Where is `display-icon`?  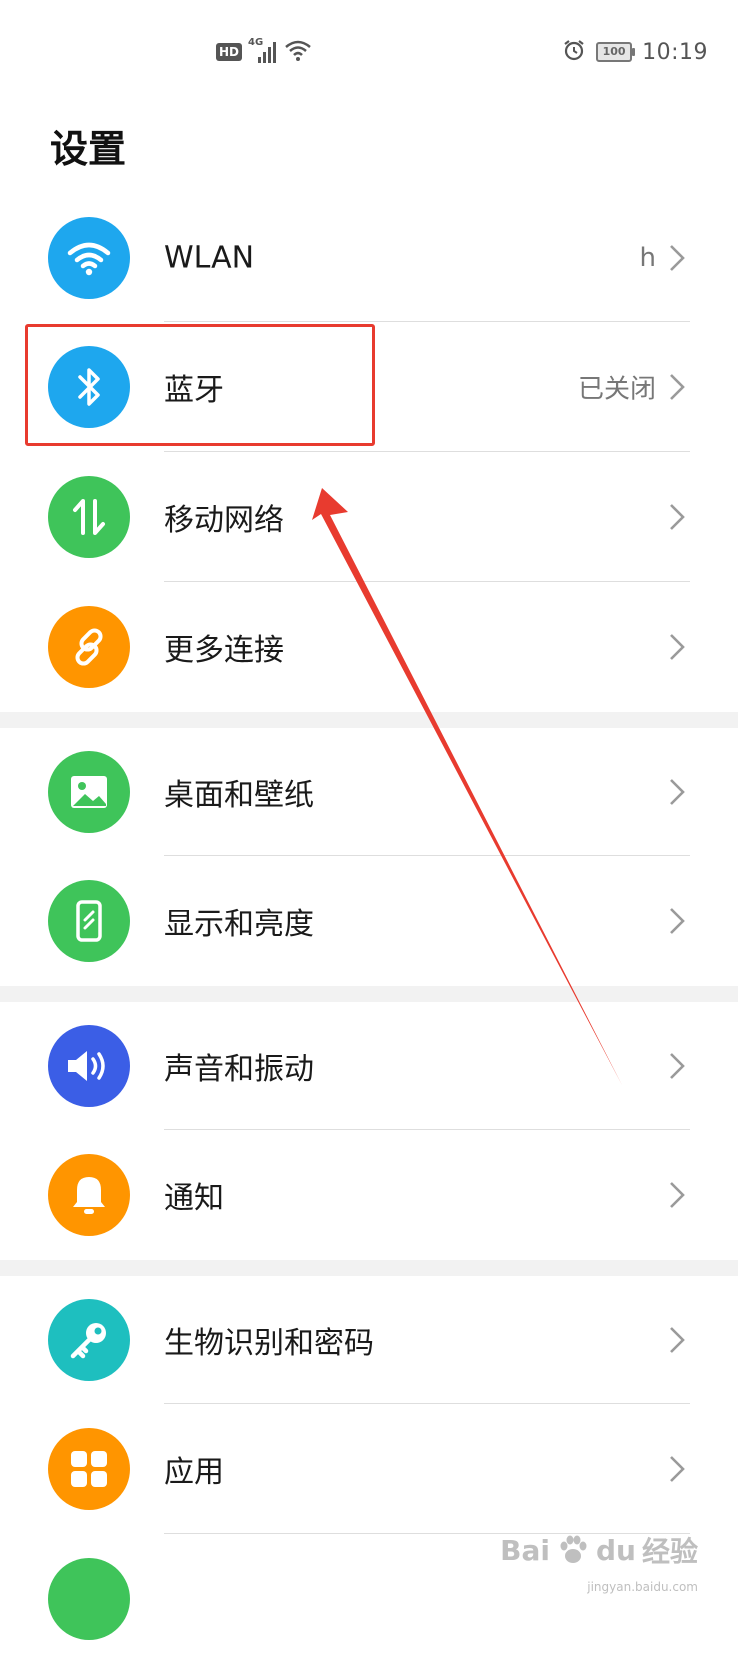 display-icon is located at coordinates (89, 921).